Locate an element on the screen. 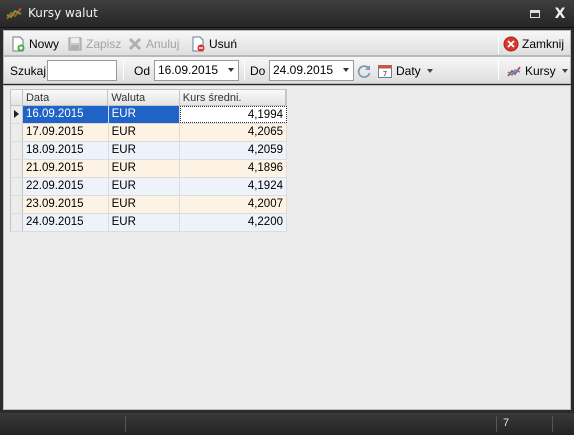 Image resolution: width=574 pixels, height=435 pixels. cell-rate: 4,1924 is located at coordinates (233, 186).